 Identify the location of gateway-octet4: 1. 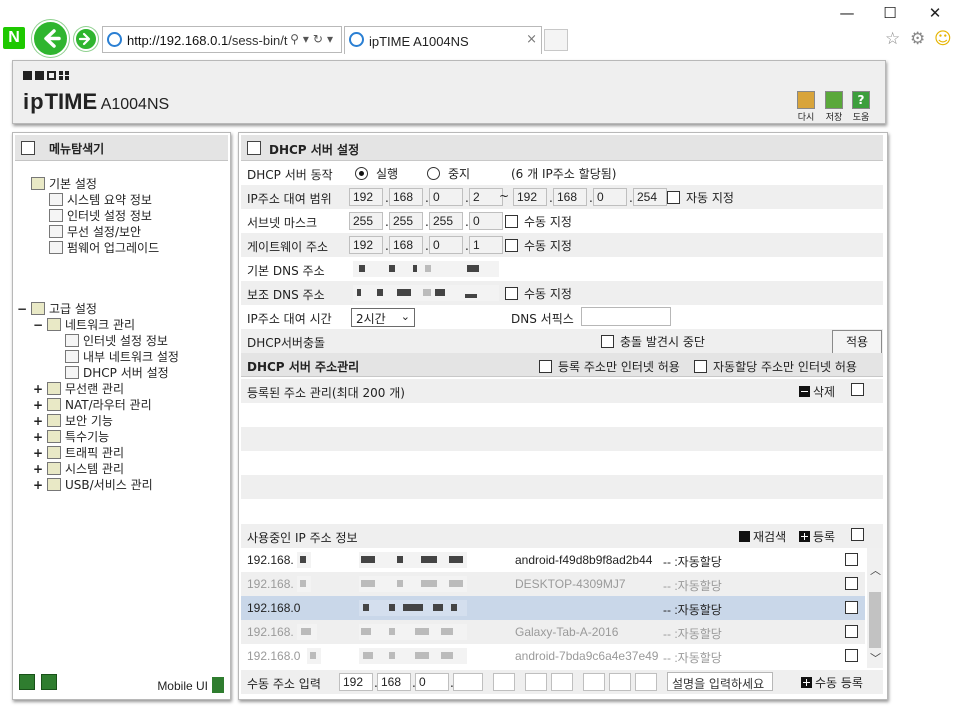
(486, 245).